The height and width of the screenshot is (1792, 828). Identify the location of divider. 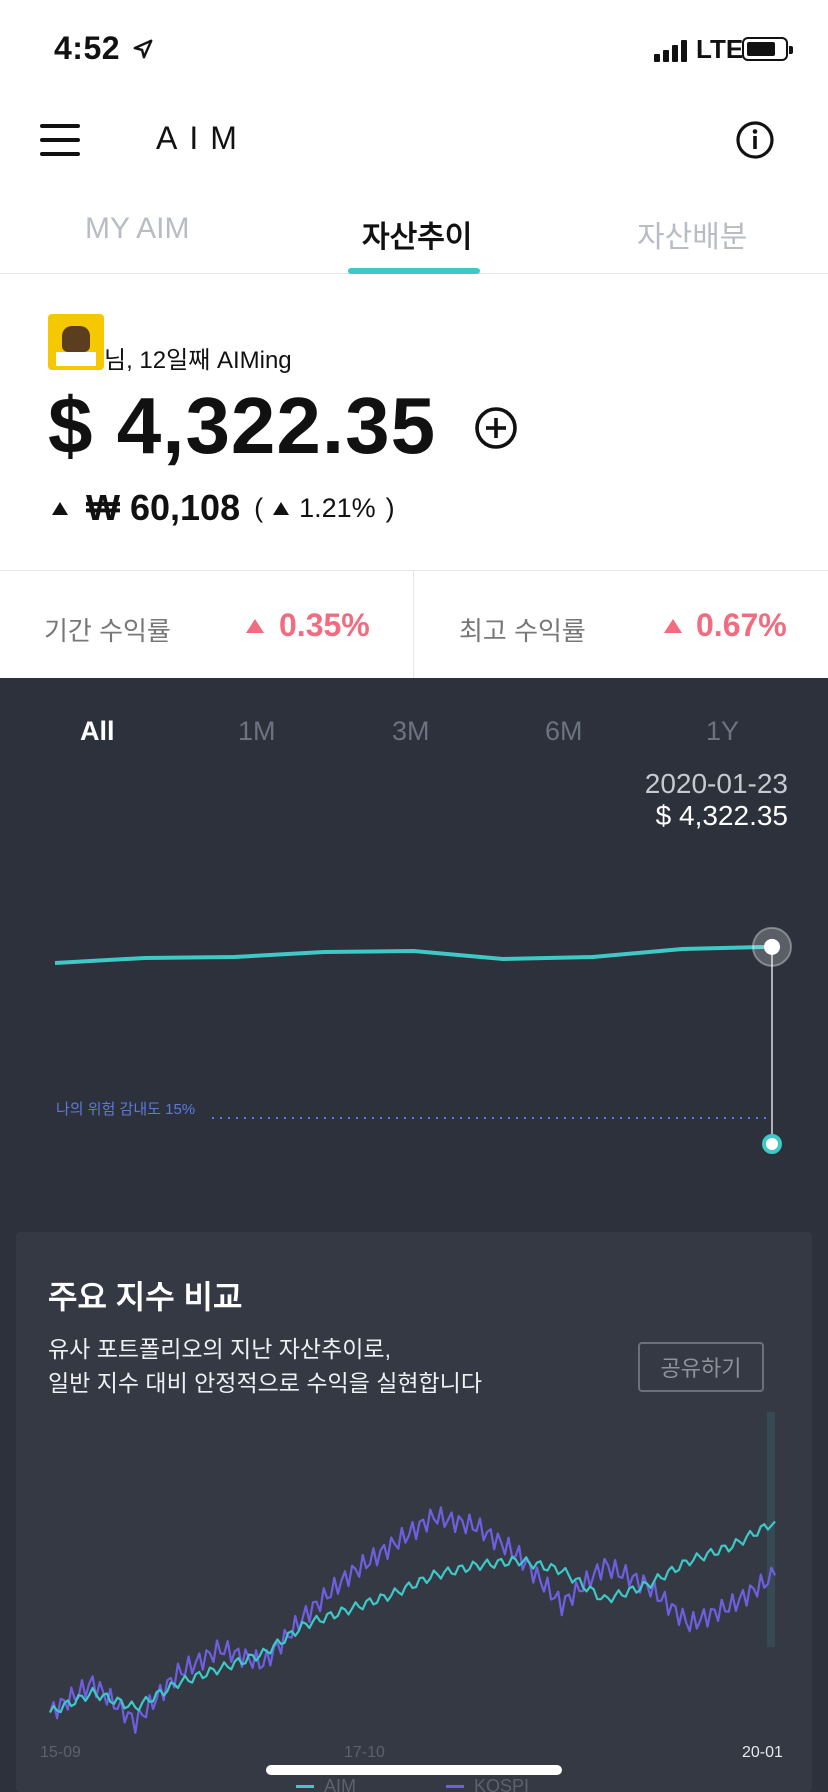
(413, 625).